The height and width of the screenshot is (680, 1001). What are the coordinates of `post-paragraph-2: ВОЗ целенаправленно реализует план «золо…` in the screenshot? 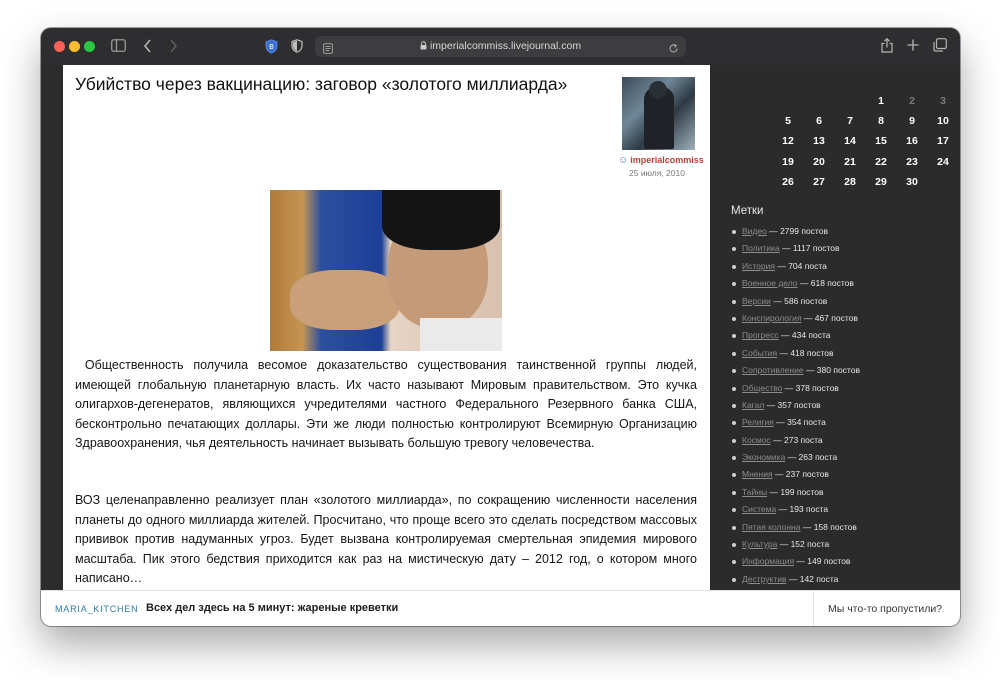 It's located at (386, 539).